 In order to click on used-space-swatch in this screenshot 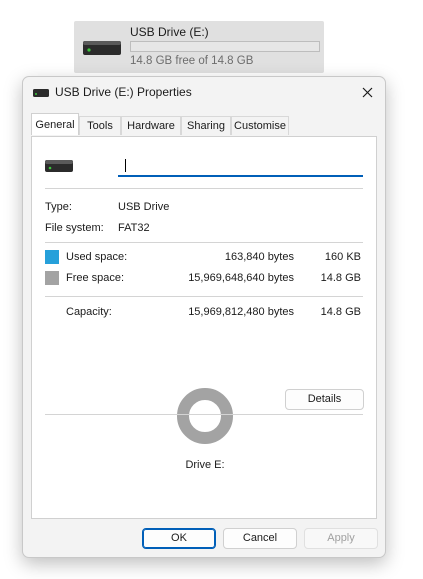, I will do `click(52, 257)`.